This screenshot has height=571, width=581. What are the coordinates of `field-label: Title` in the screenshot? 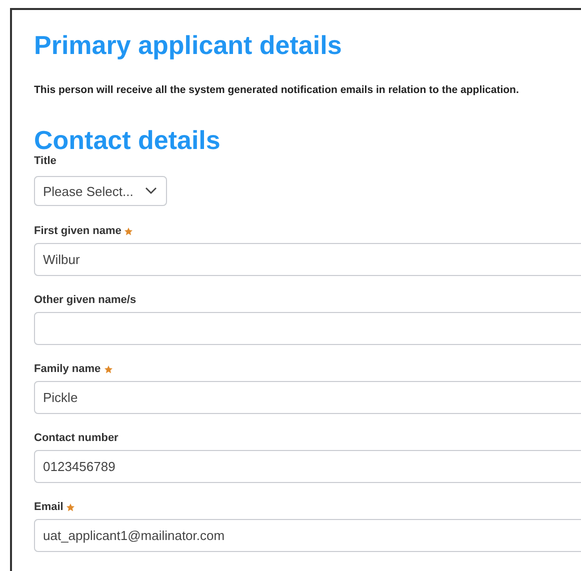 It's located at (45, 161).